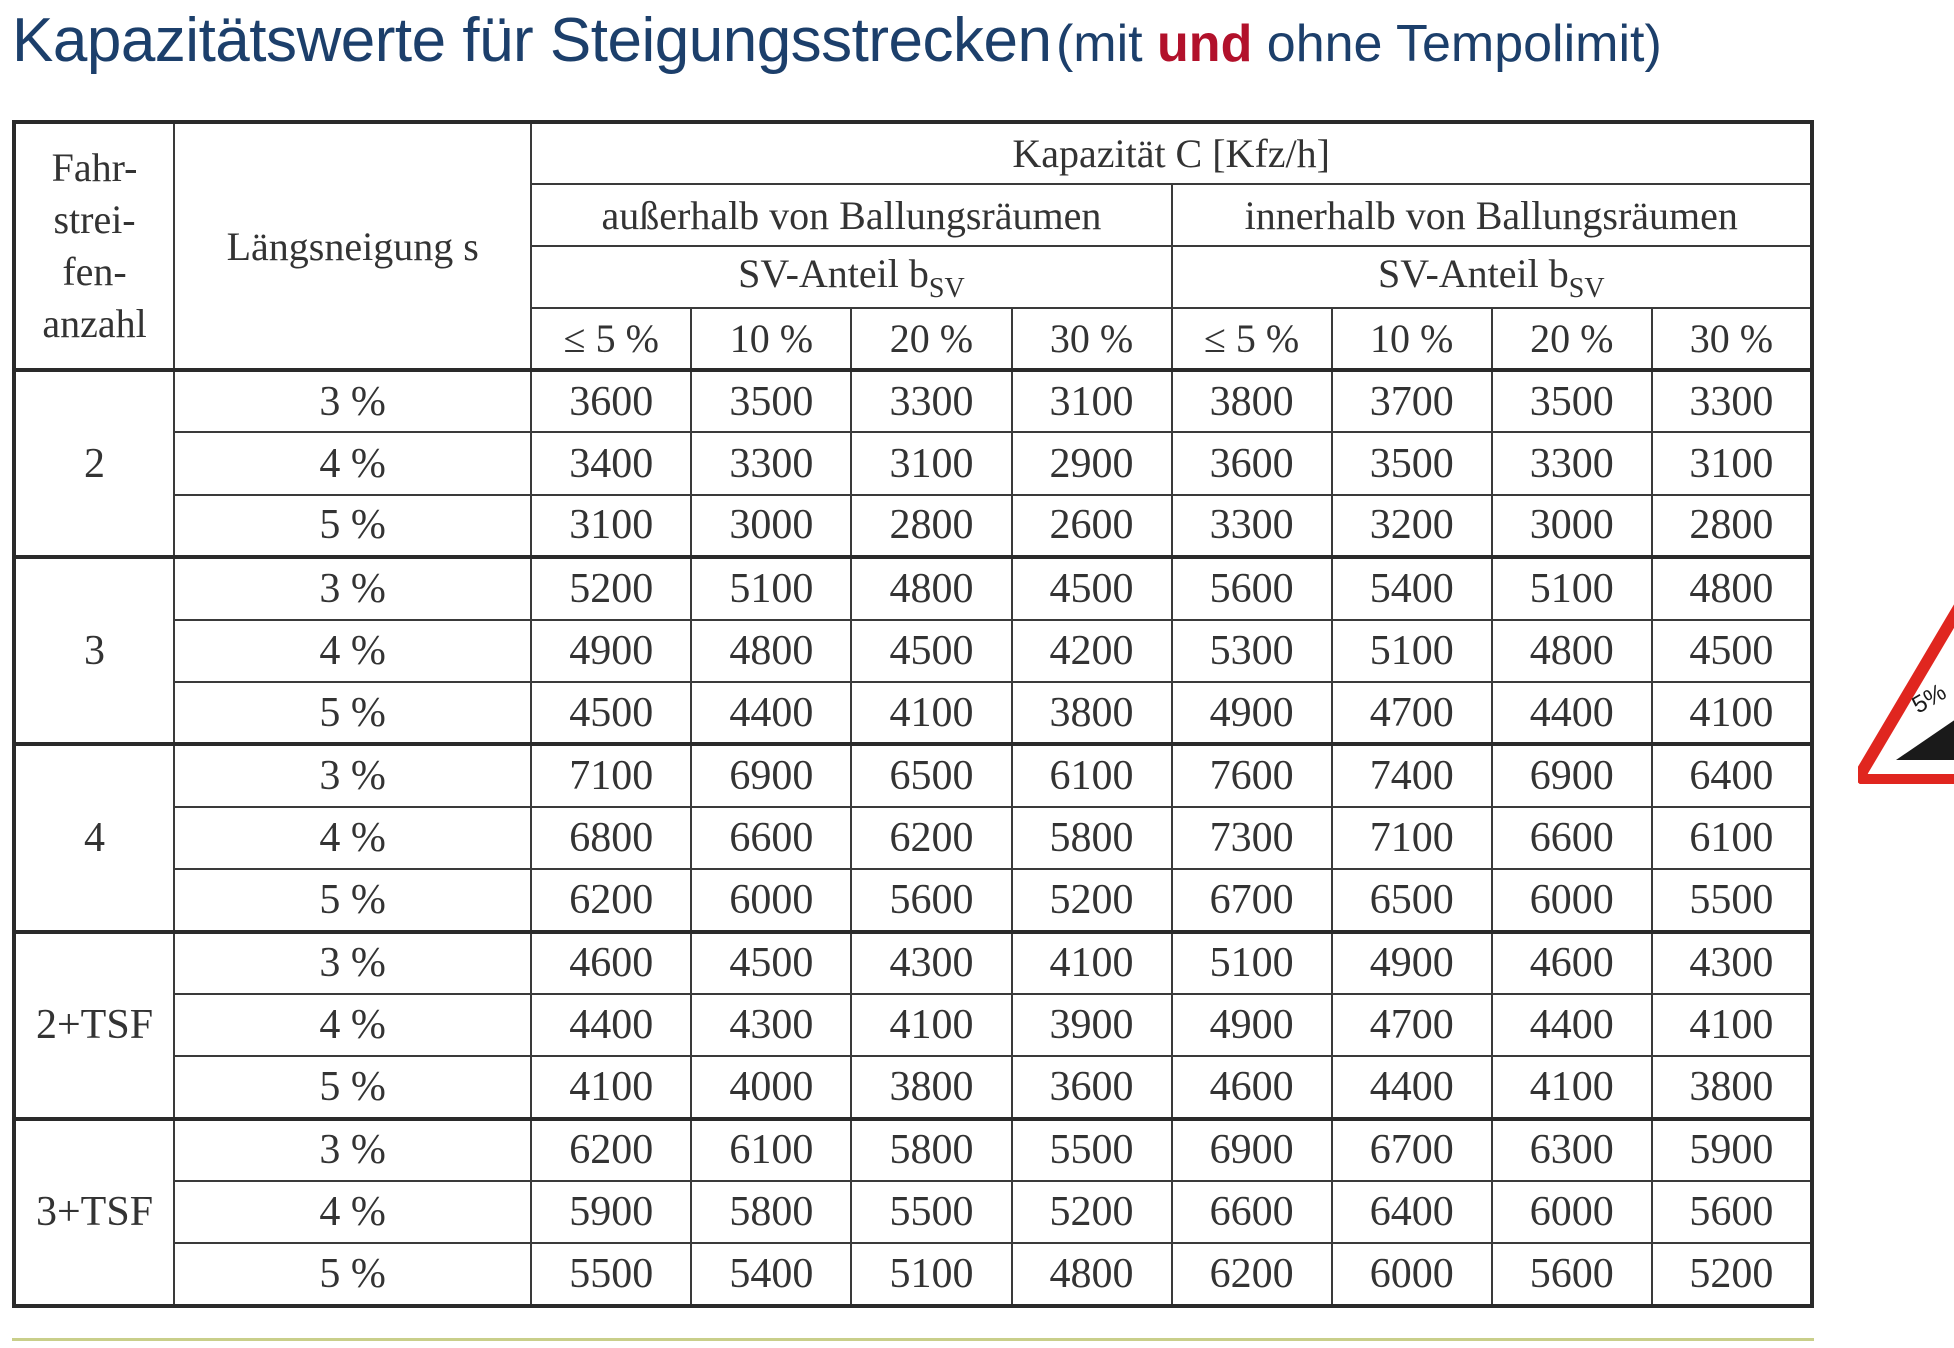 The image size is (1954, 1348). Describe the element at coordinates (1091, 526) in the screenshot. I see `capacity-cell: 2600` at that location.